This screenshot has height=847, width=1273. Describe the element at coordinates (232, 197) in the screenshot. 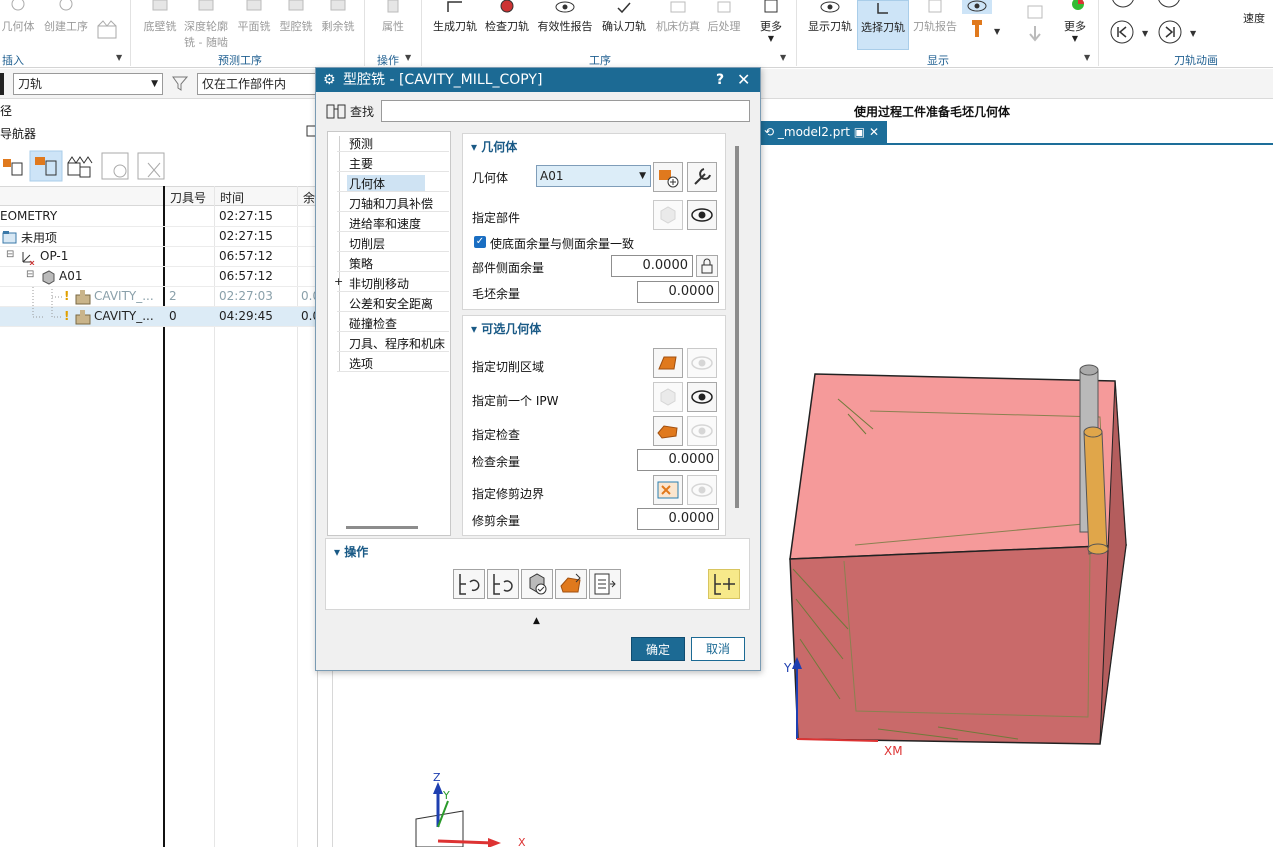

I see `col-time: 时间` at that location.